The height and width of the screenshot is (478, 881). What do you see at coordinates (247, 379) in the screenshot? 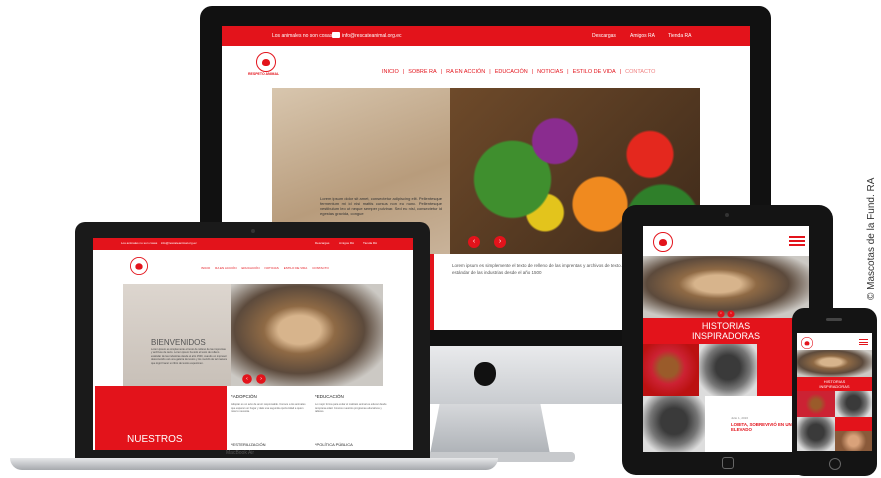
I see `laptop-chevron-left-icon: ‹` at bounding box center [247, 379].